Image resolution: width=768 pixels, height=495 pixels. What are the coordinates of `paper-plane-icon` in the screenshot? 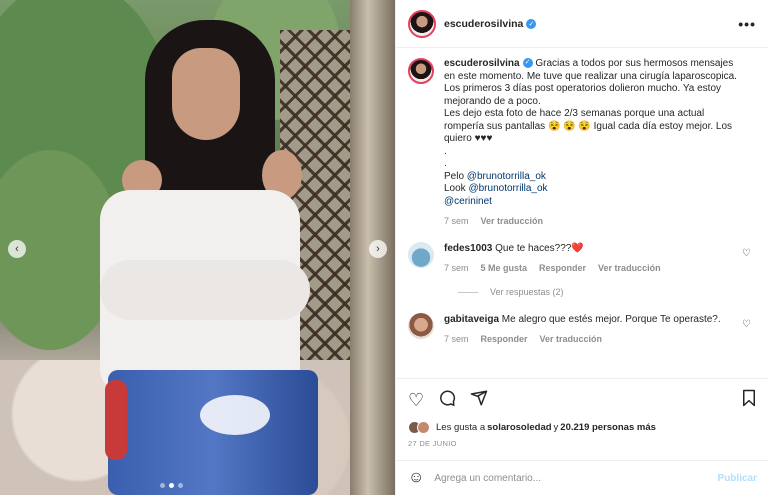 It's located at (479, 400).